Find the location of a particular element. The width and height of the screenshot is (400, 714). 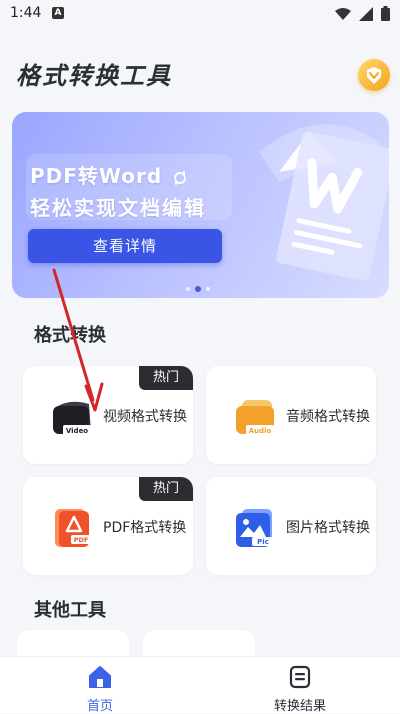

vip-button is located at coordinates (374, 75).